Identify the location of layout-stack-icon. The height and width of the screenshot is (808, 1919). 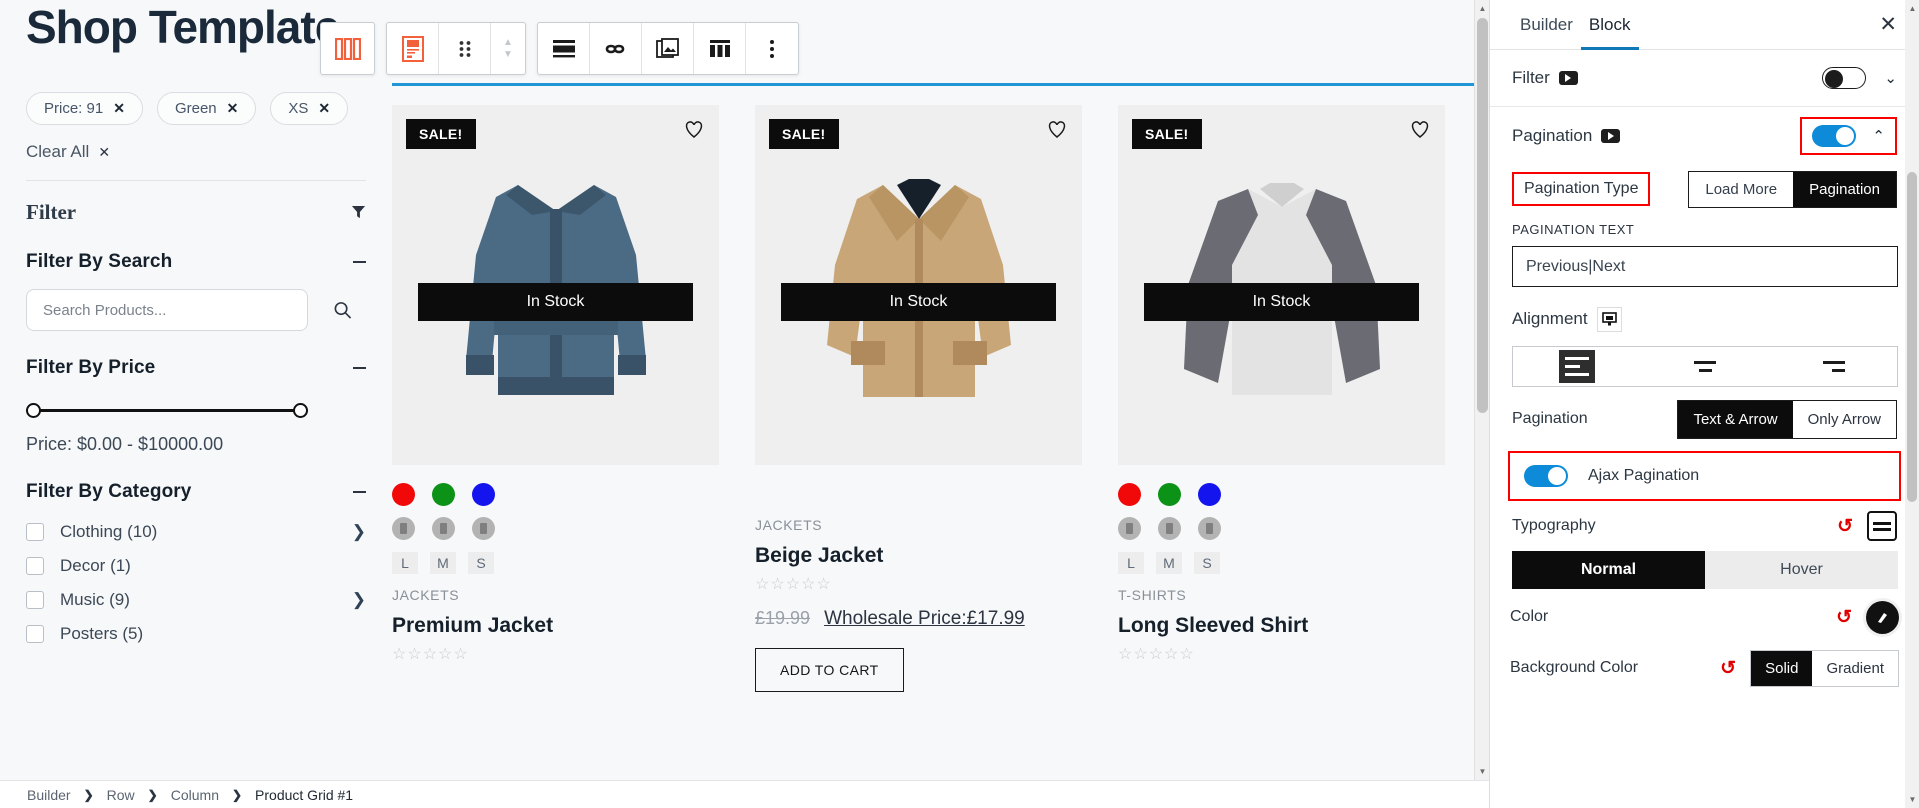
(564, 48).